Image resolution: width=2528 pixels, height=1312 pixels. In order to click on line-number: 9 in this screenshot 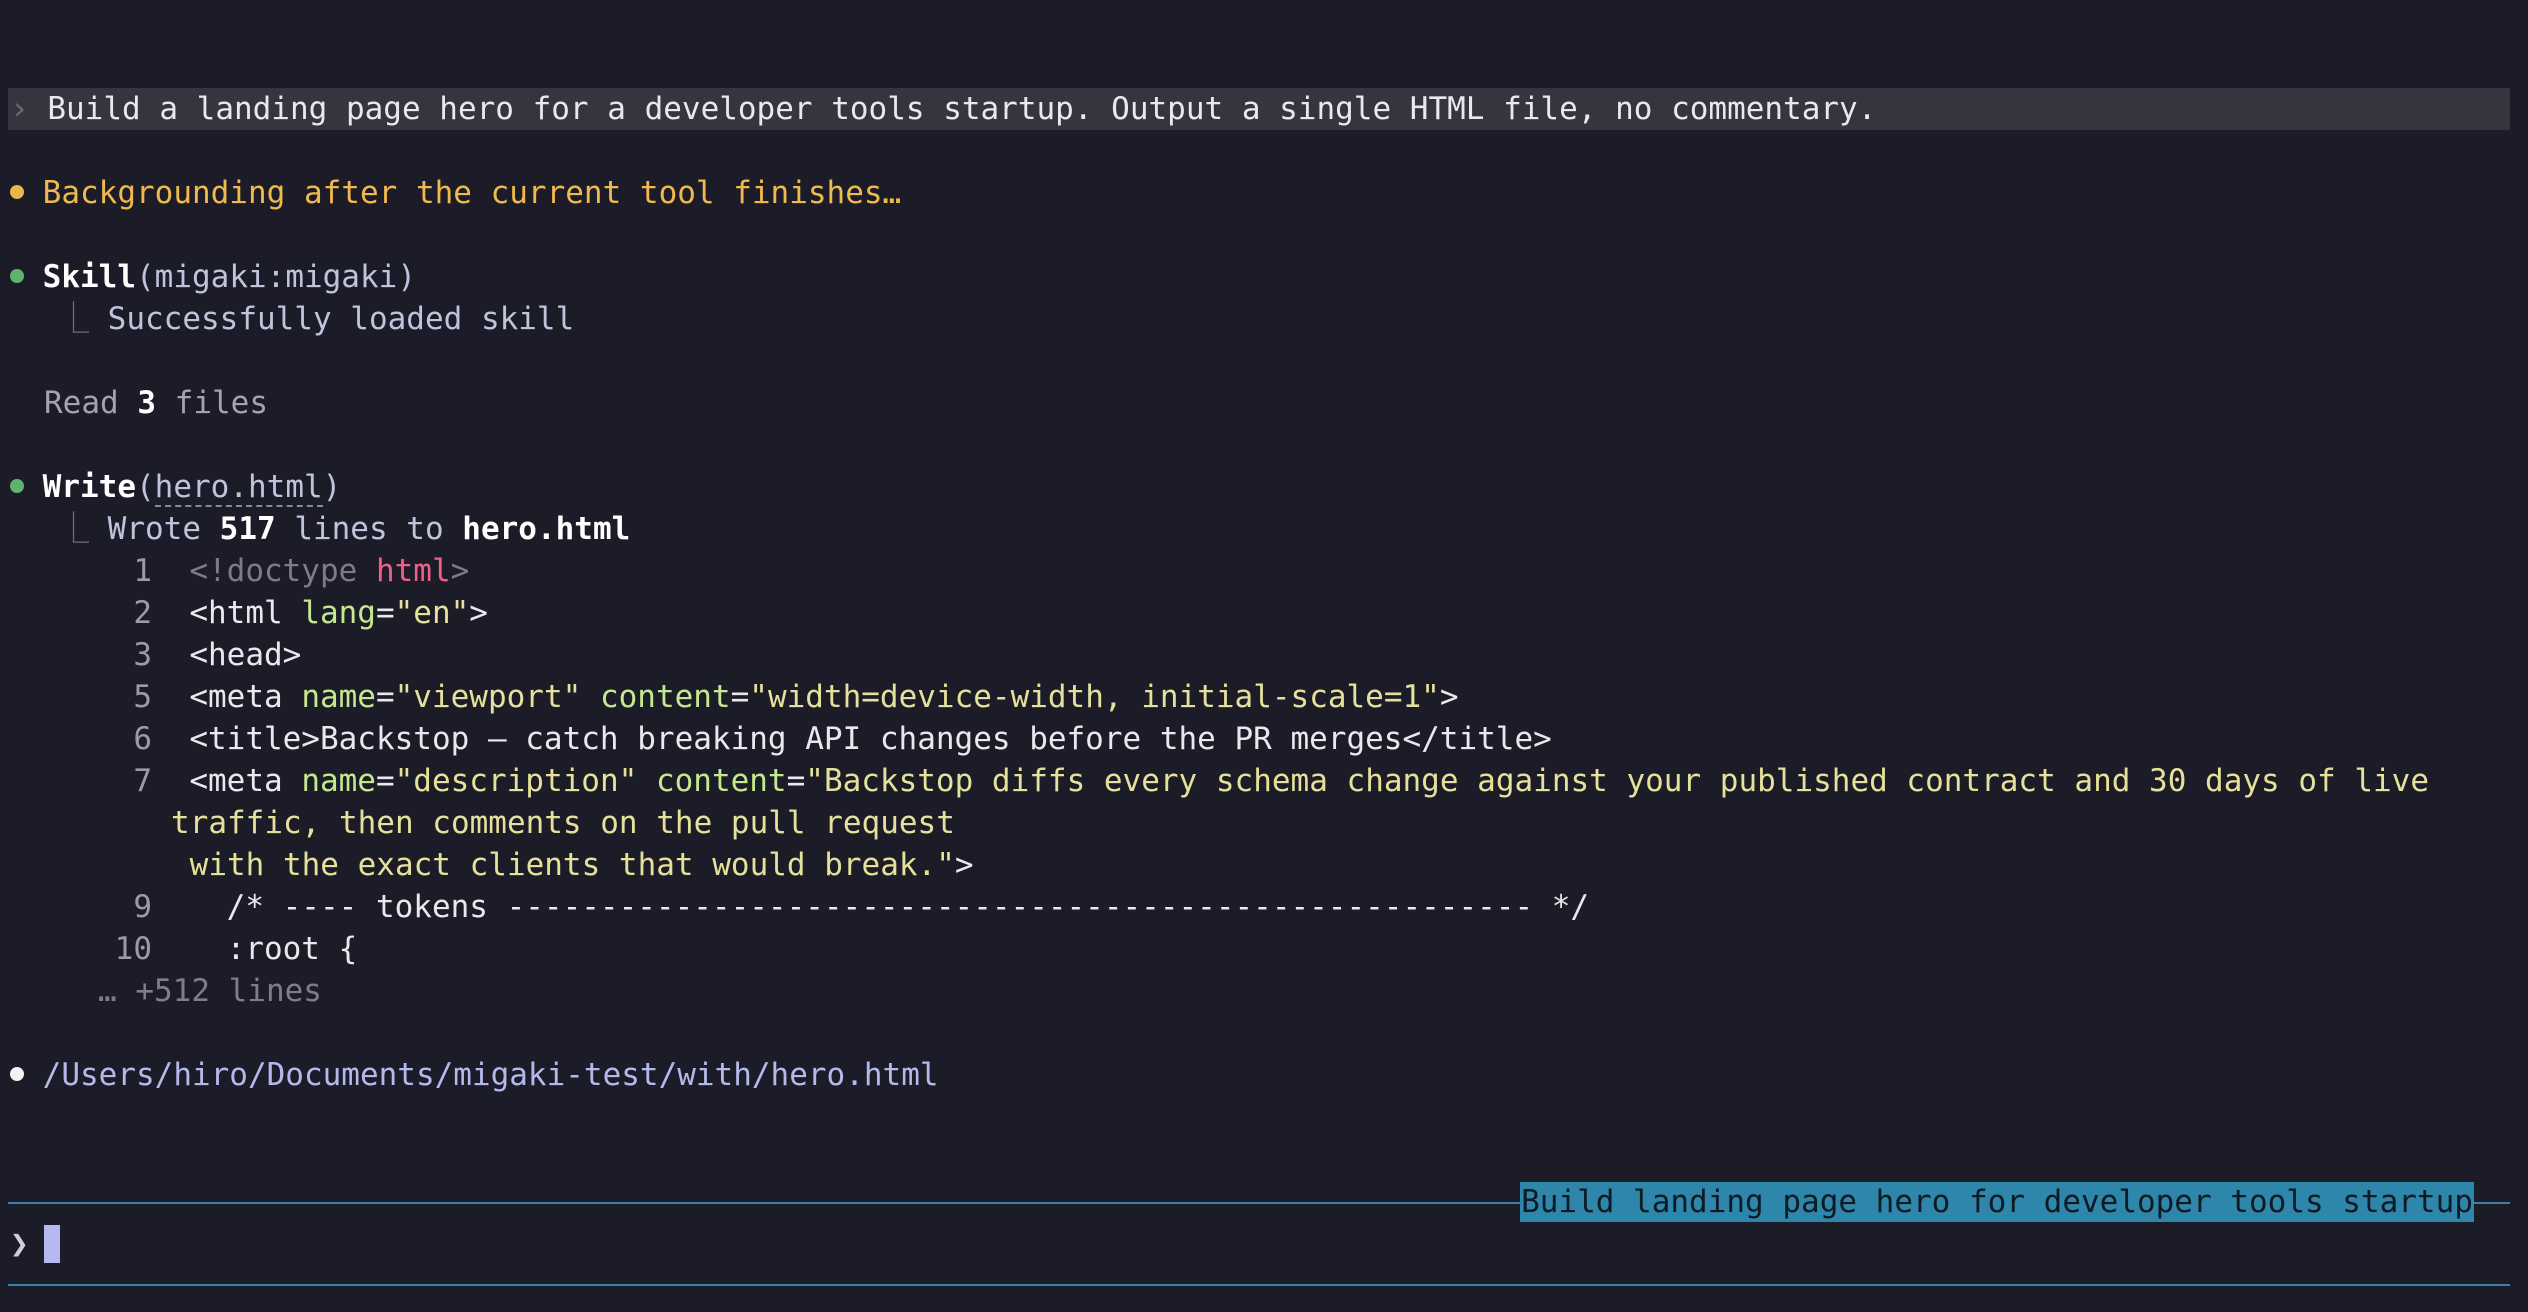, I will do `click(142, 907)`.